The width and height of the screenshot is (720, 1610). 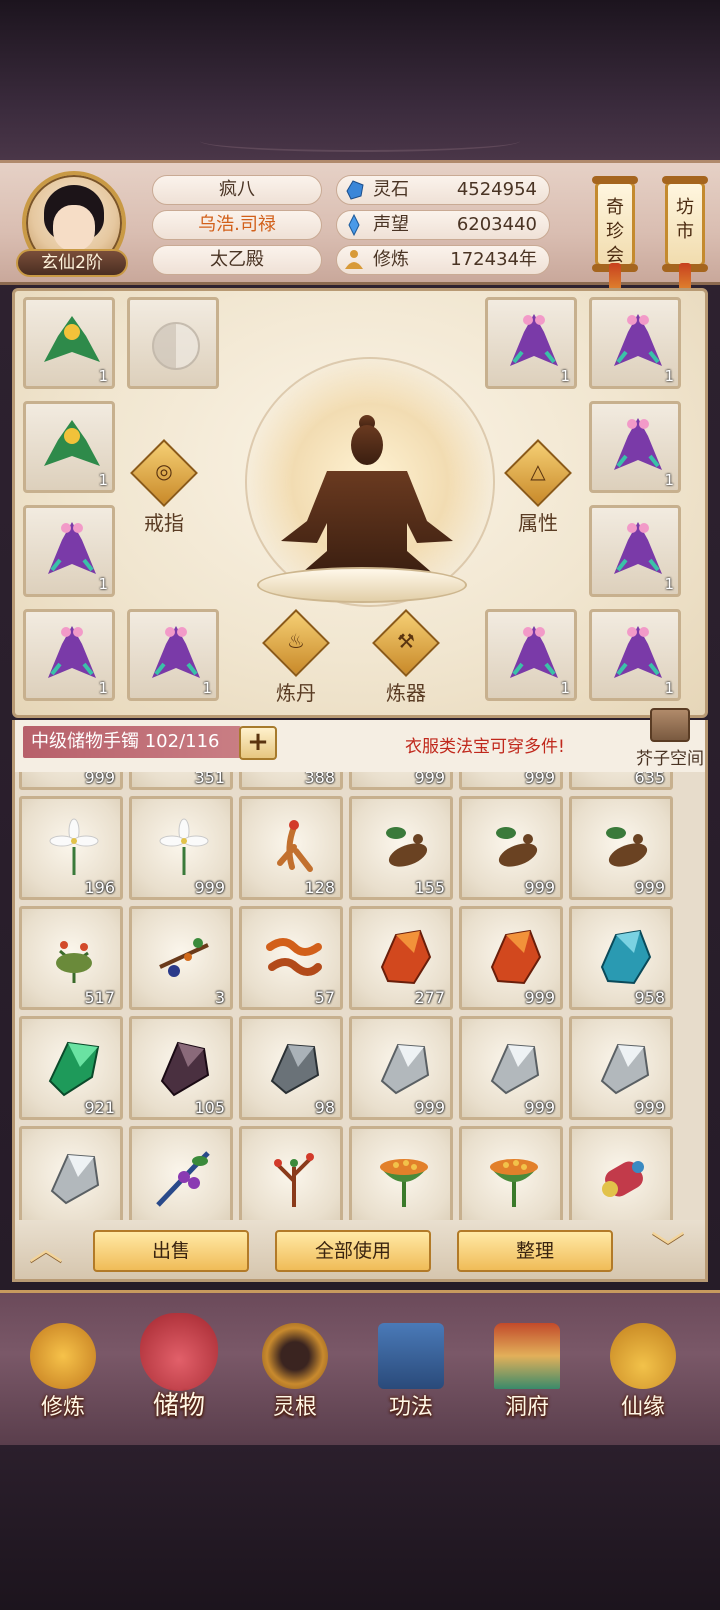 What do you see at coordinates (237, 225) in the screenshot?
I see `player-title: 乌浩.司禄` at bounding box center [237, 225].